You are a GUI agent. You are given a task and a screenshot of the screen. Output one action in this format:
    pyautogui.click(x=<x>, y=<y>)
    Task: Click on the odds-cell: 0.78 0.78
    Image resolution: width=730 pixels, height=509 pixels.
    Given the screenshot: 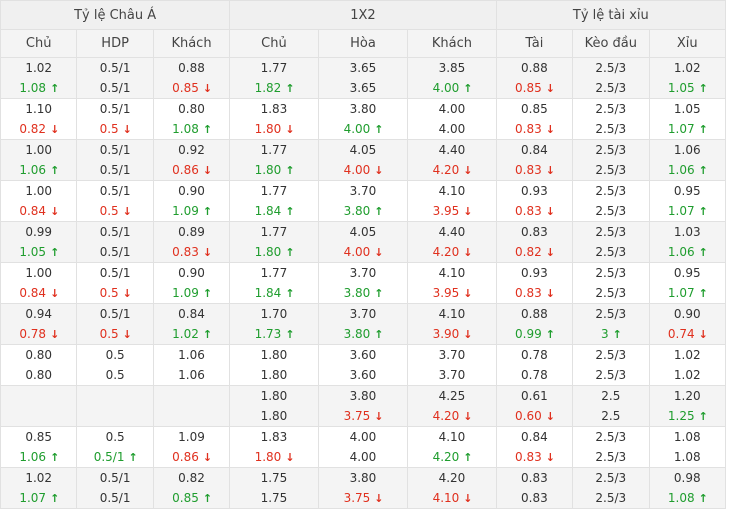 What is the action you would take?
    pyautogui.click(x=534, y=365)
    